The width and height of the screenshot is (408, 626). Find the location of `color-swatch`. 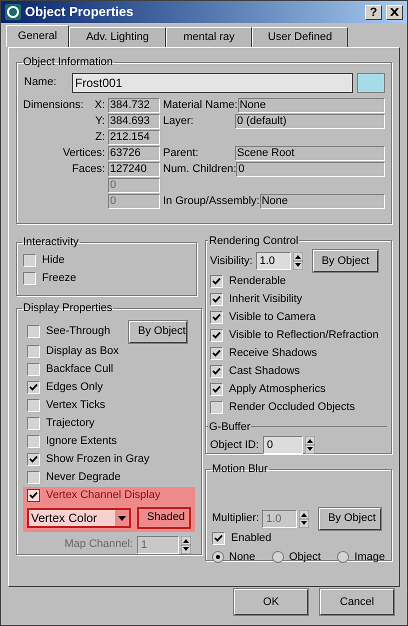

color-swatch is located at coordinates (371, 82).